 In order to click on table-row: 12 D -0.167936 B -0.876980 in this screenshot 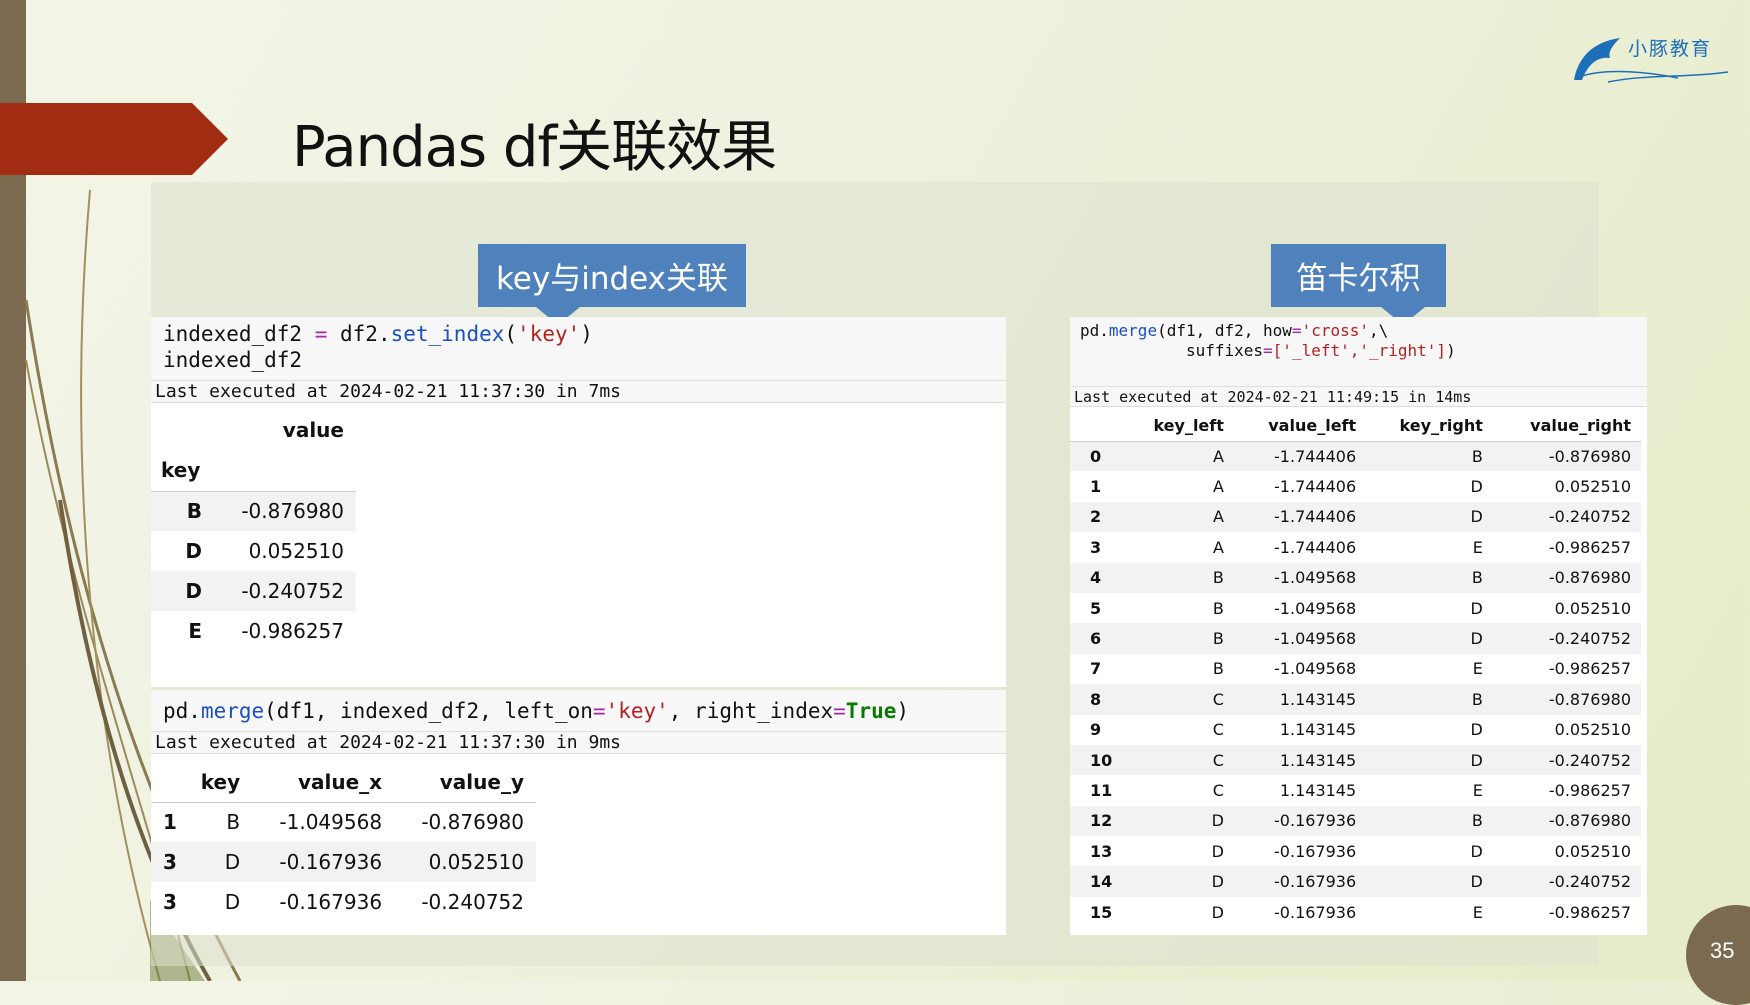, I will do `click(1355, 821)`.